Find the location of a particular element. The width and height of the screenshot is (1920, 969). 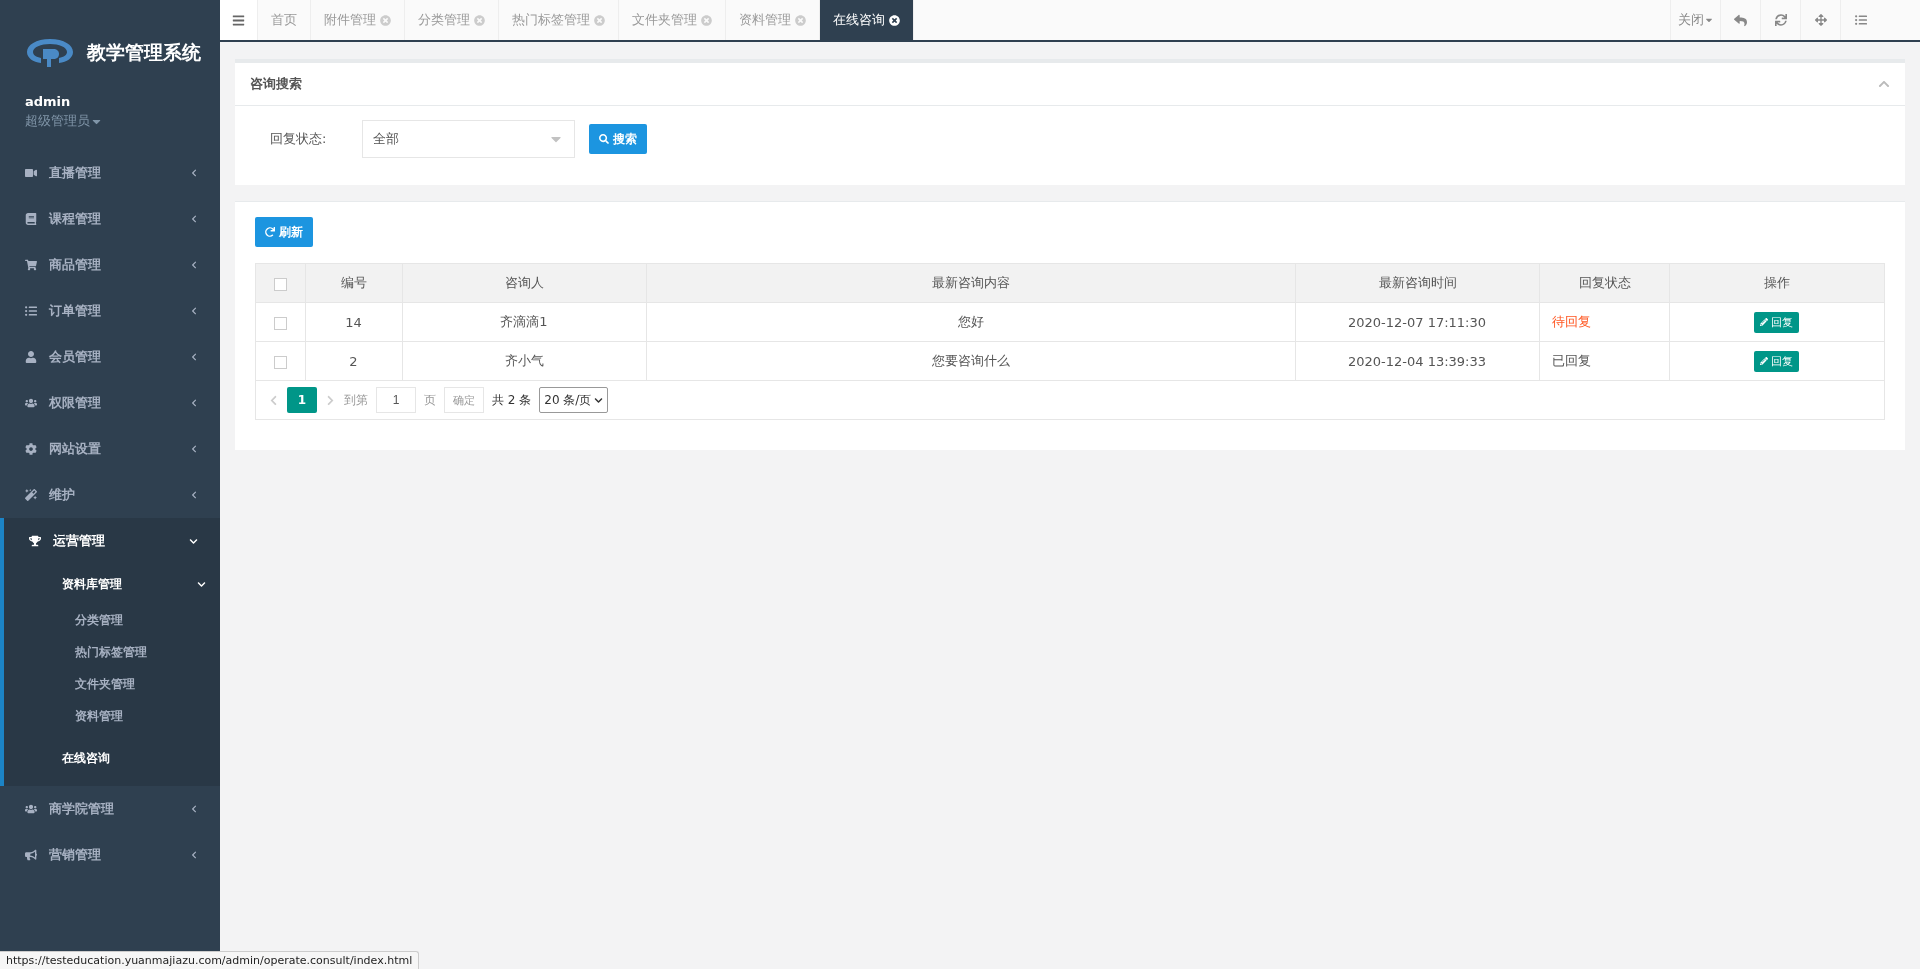

user-name: admin is located at coordinates (48, 101).